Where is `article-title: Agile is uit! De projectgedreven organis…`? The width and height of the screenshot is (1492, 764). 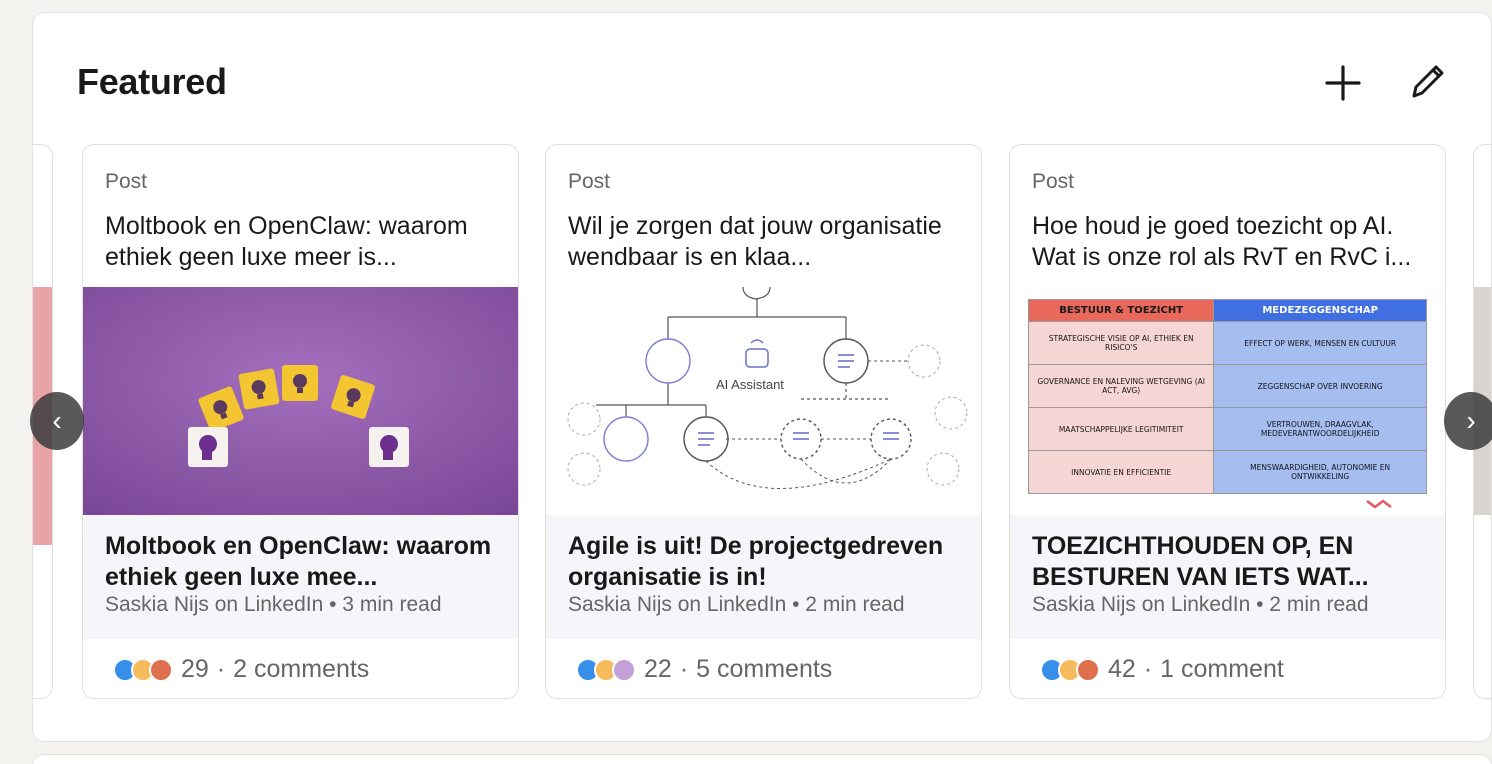
article-title: Agile is uit! De projectgedreven organis… is located at coordinates (756, 561).